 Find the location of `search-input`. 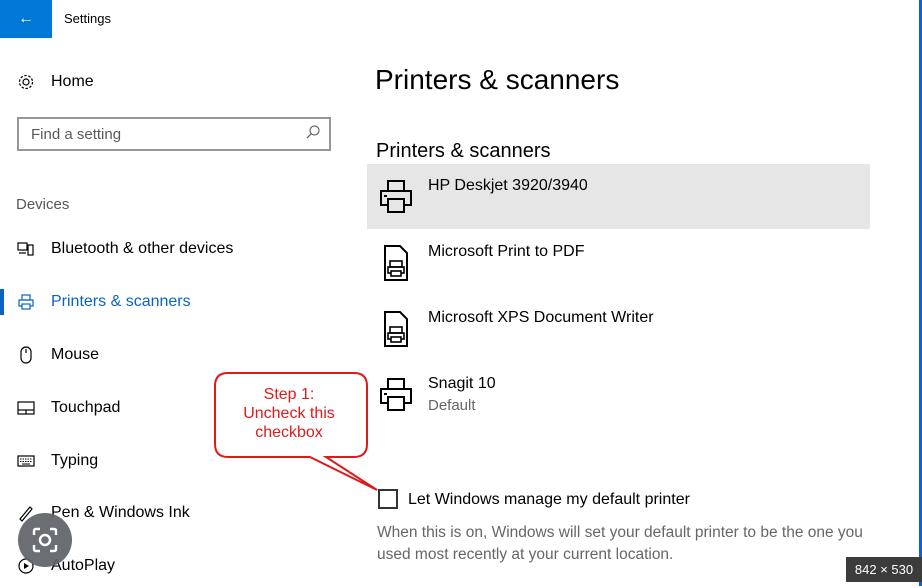

search-input is located at coordinates (161, 134).